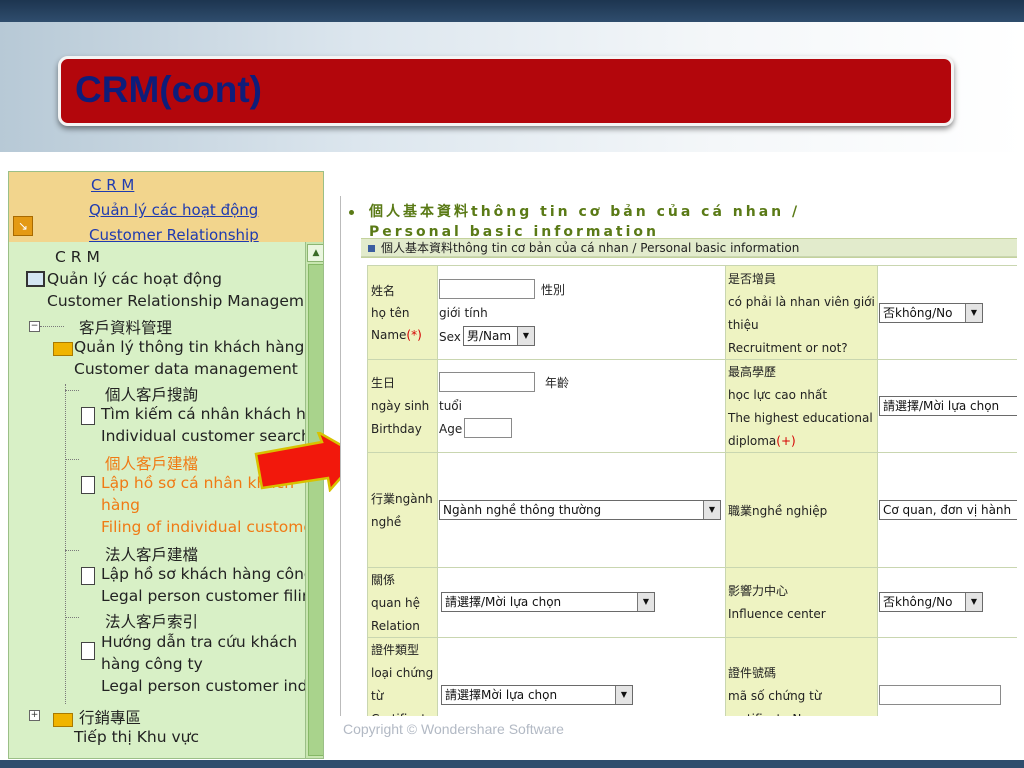  What do you see at coordinates (752, 673) in the screenshot?
I see `certno-label-cn: 證件號碼` at bounding box center [752, 673].